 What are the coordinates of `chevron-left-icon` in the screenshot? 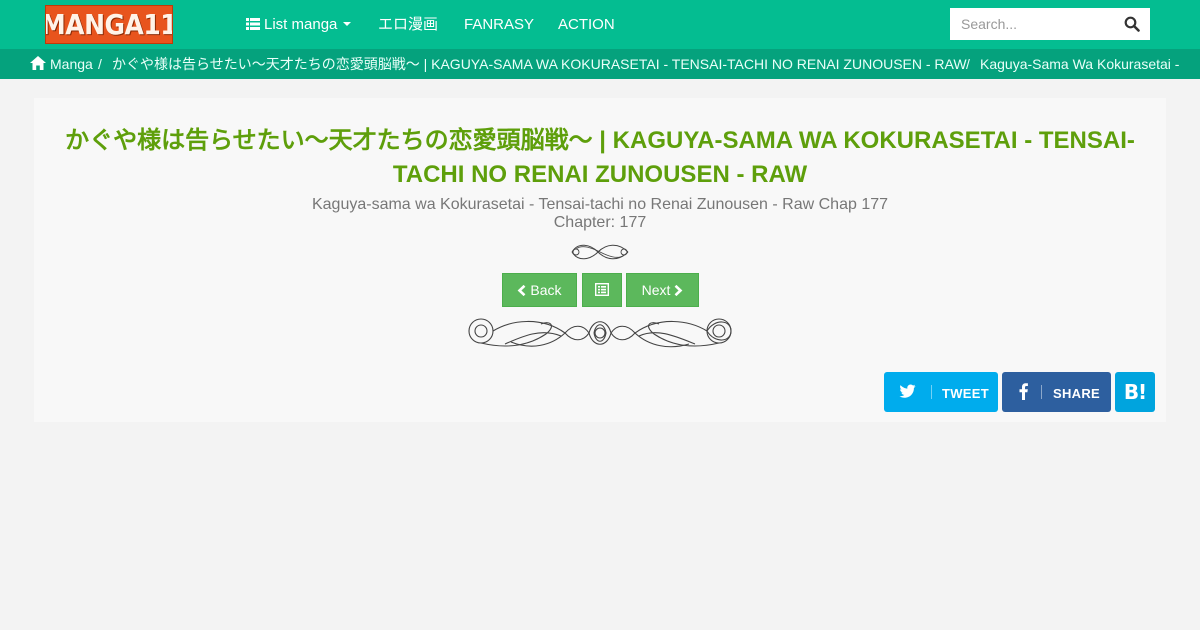 It's located at (522, 290).